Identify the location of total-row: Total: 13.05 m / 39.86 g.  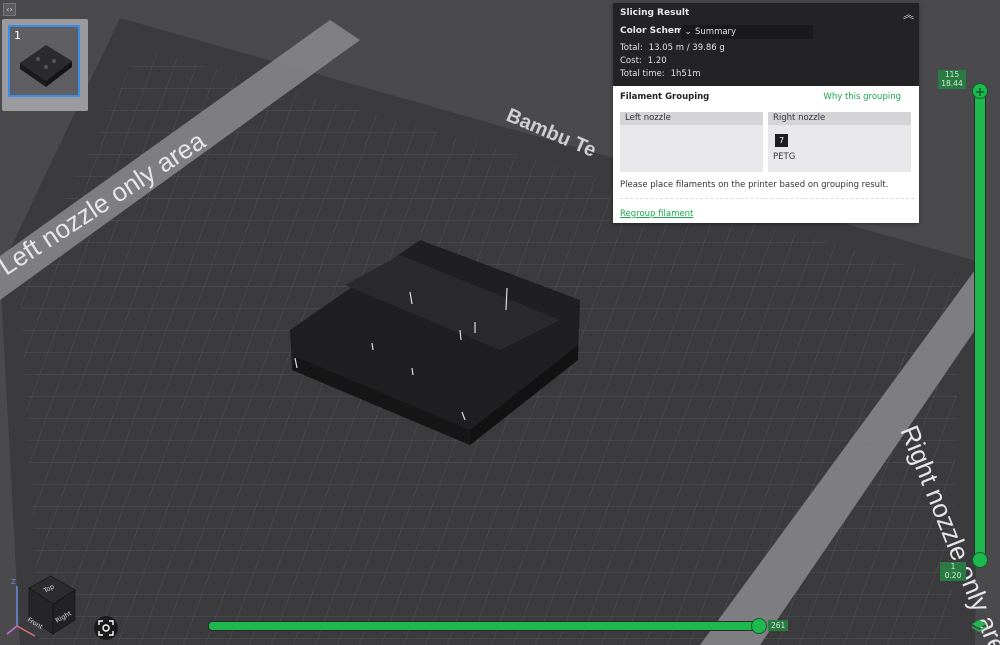
(672, 48).